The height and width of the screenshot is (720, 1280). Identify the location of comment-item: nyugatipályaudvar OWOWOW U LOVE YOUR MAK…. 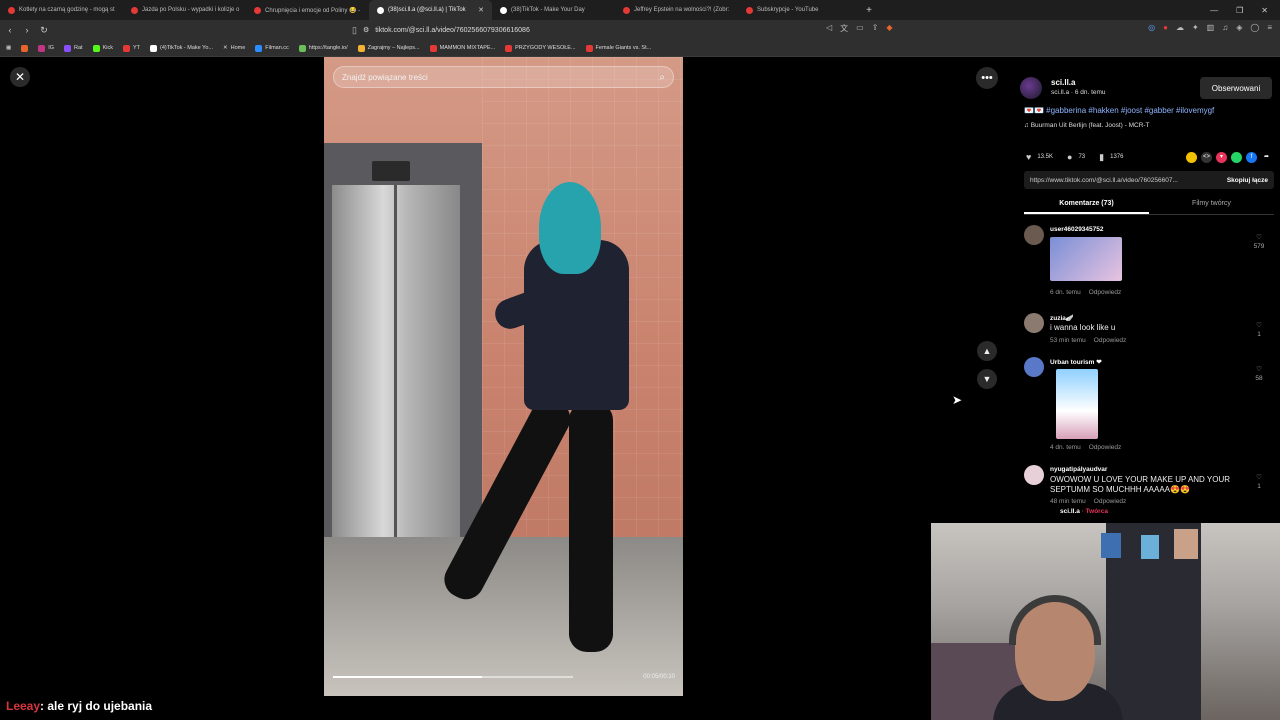
(1146, 494).